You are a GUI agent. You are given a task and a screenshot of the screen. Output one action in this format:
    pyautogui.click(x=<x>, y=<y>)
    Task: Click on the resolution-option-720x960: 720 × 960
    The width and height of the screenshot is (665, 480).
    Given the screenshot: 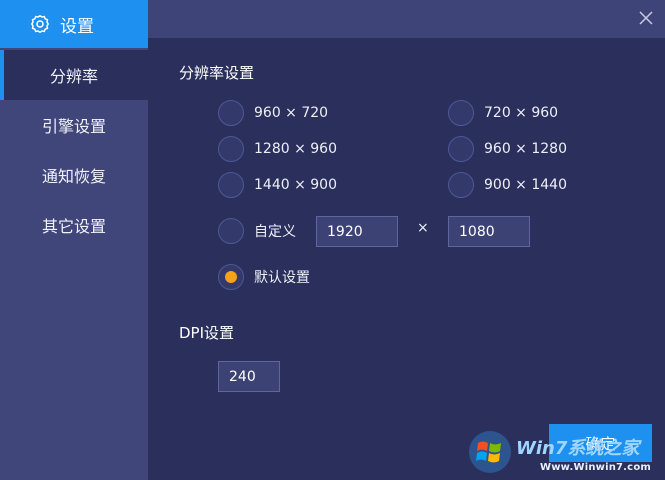 What is the action you would take?
    pyautogui.click(x=503, y=113)
    